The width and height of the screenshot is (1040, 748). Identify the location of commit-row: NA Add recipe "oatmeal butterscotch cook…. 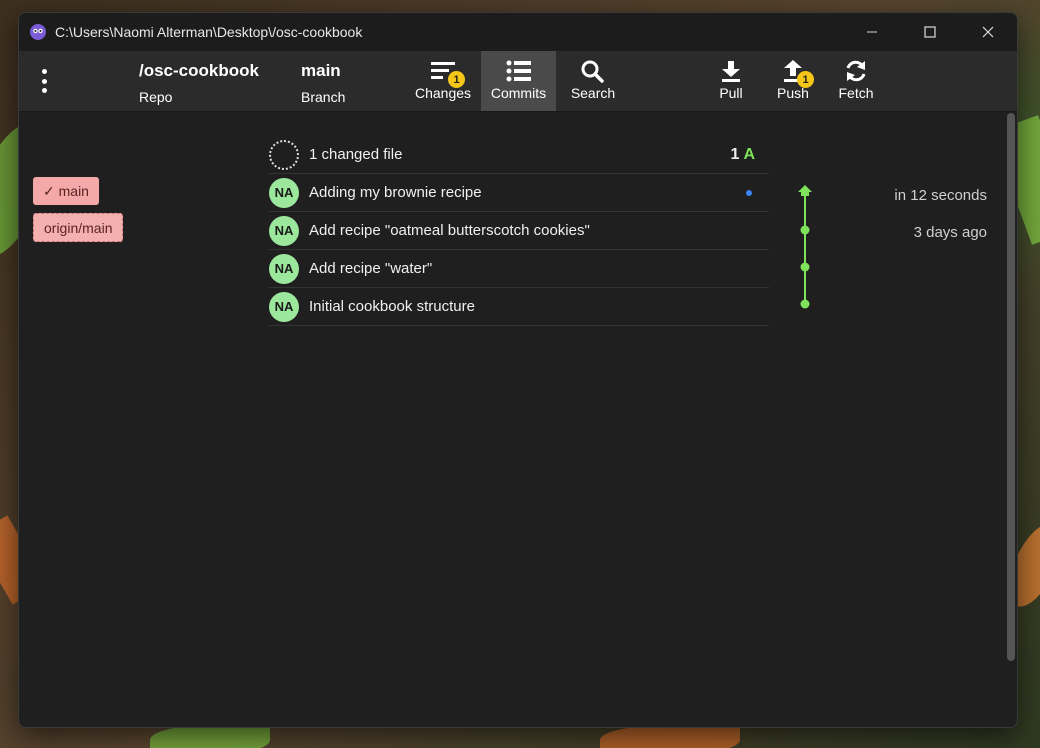
(519, 231).